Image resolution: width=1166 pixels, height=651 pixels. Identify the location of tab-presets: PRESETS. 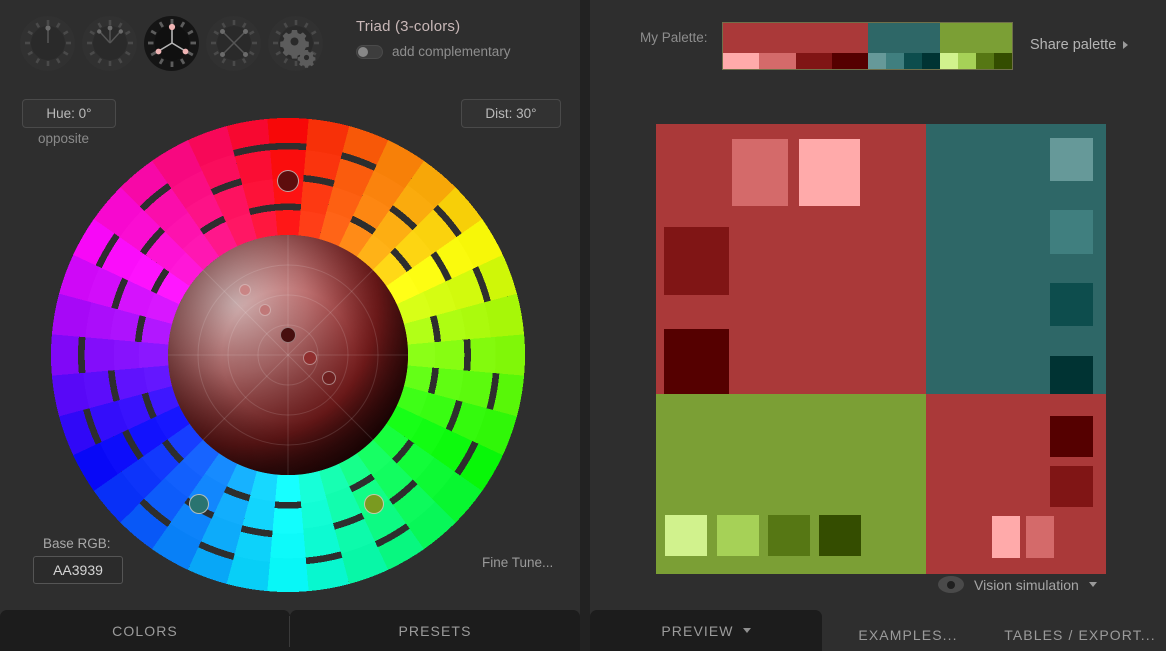
(435, 630).